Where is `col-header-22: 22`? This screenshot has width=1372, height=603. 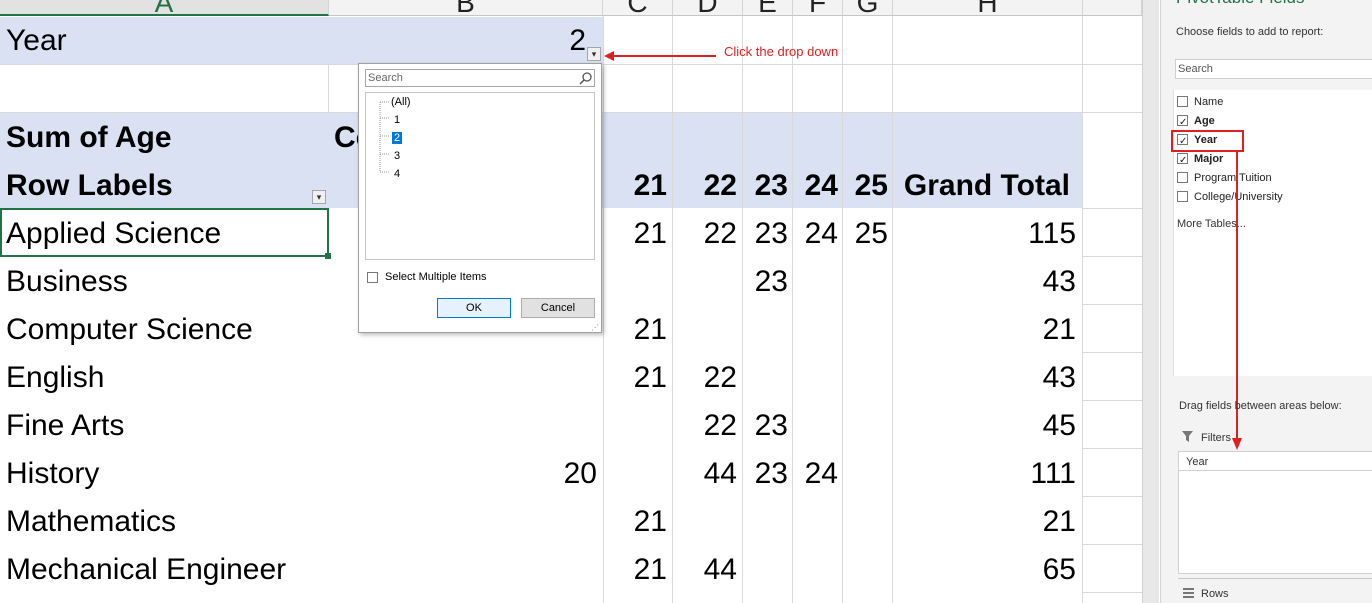
col-header-22: 22 is located at coordinates (720, 185).